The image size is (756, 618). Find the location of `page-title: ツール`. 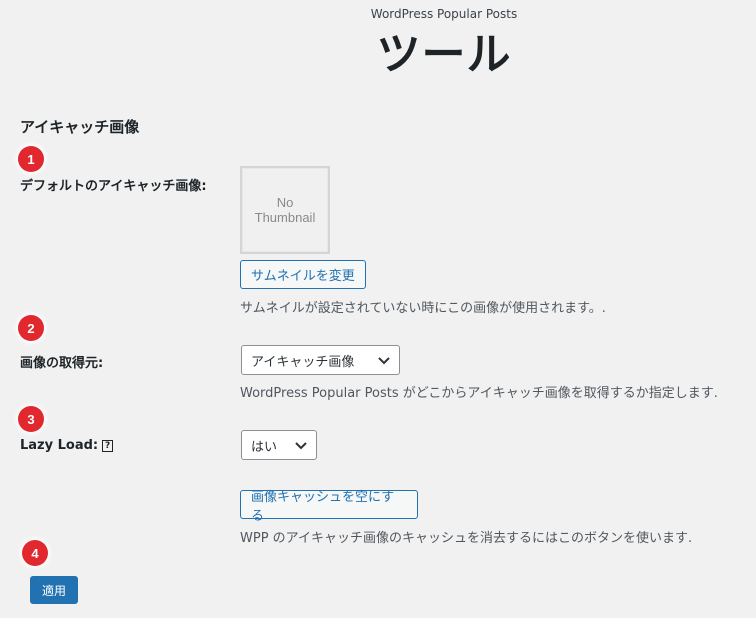

page-title: ツール is located at coordinates (444, 54).